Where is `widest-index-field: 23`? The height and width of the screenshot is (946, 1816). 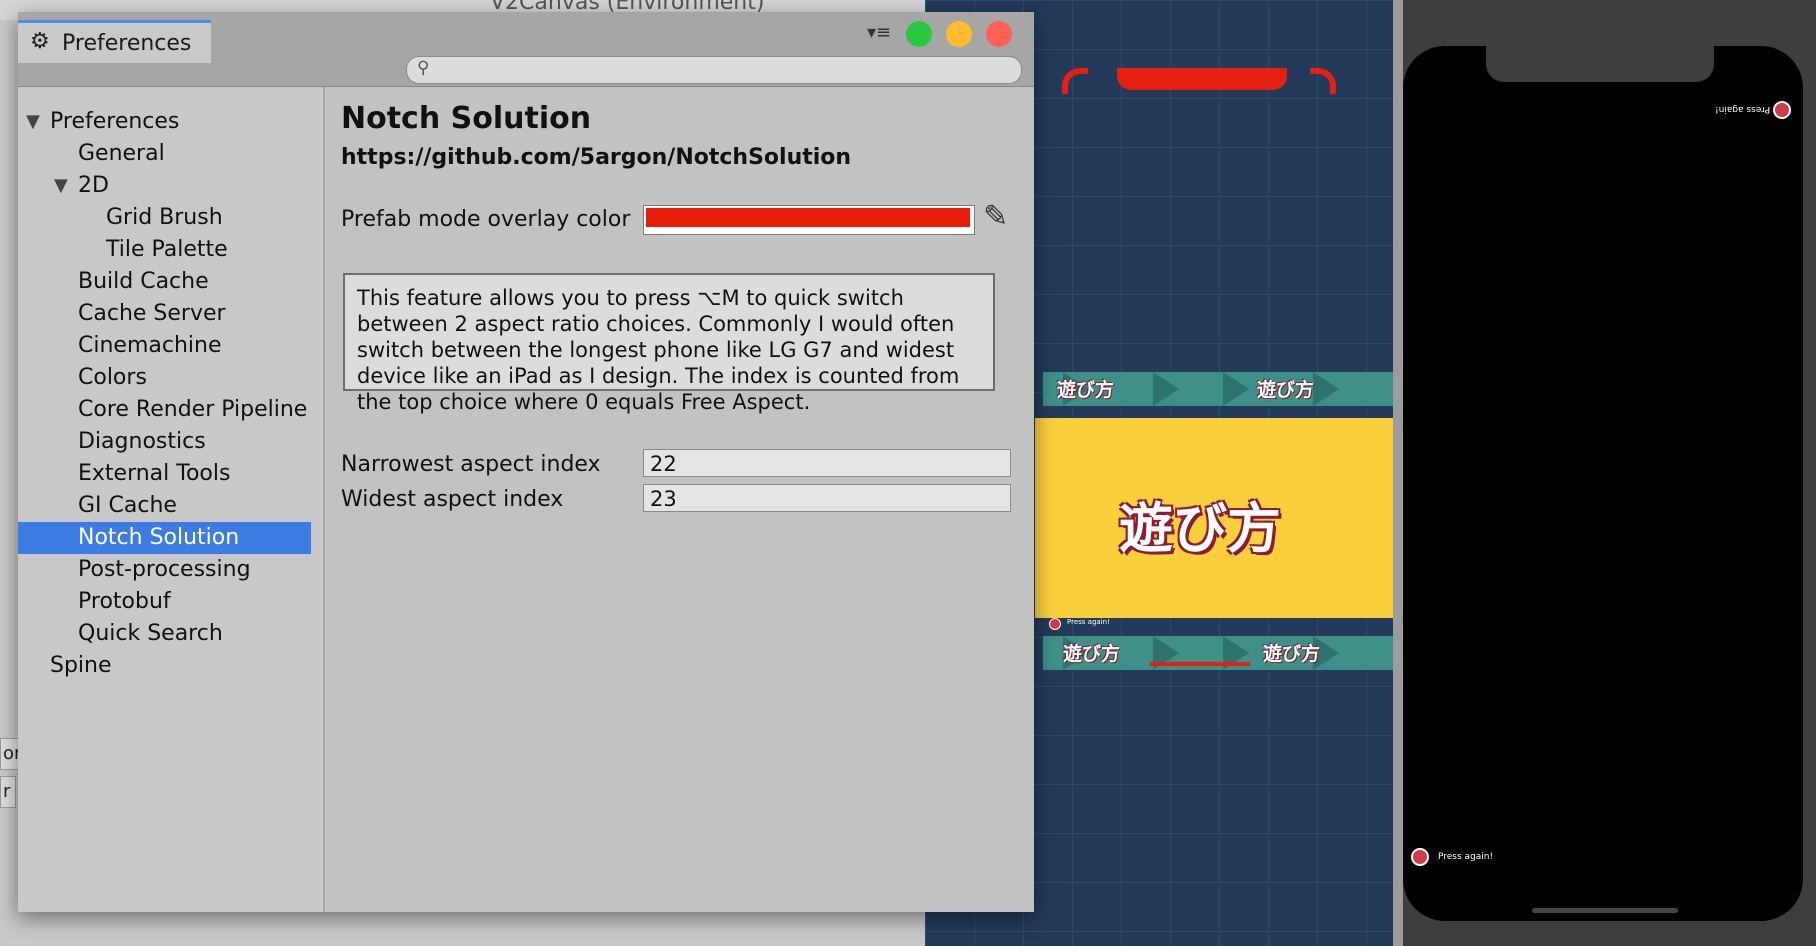 widest-index-field: 23 is located at coordinates (827, 498).